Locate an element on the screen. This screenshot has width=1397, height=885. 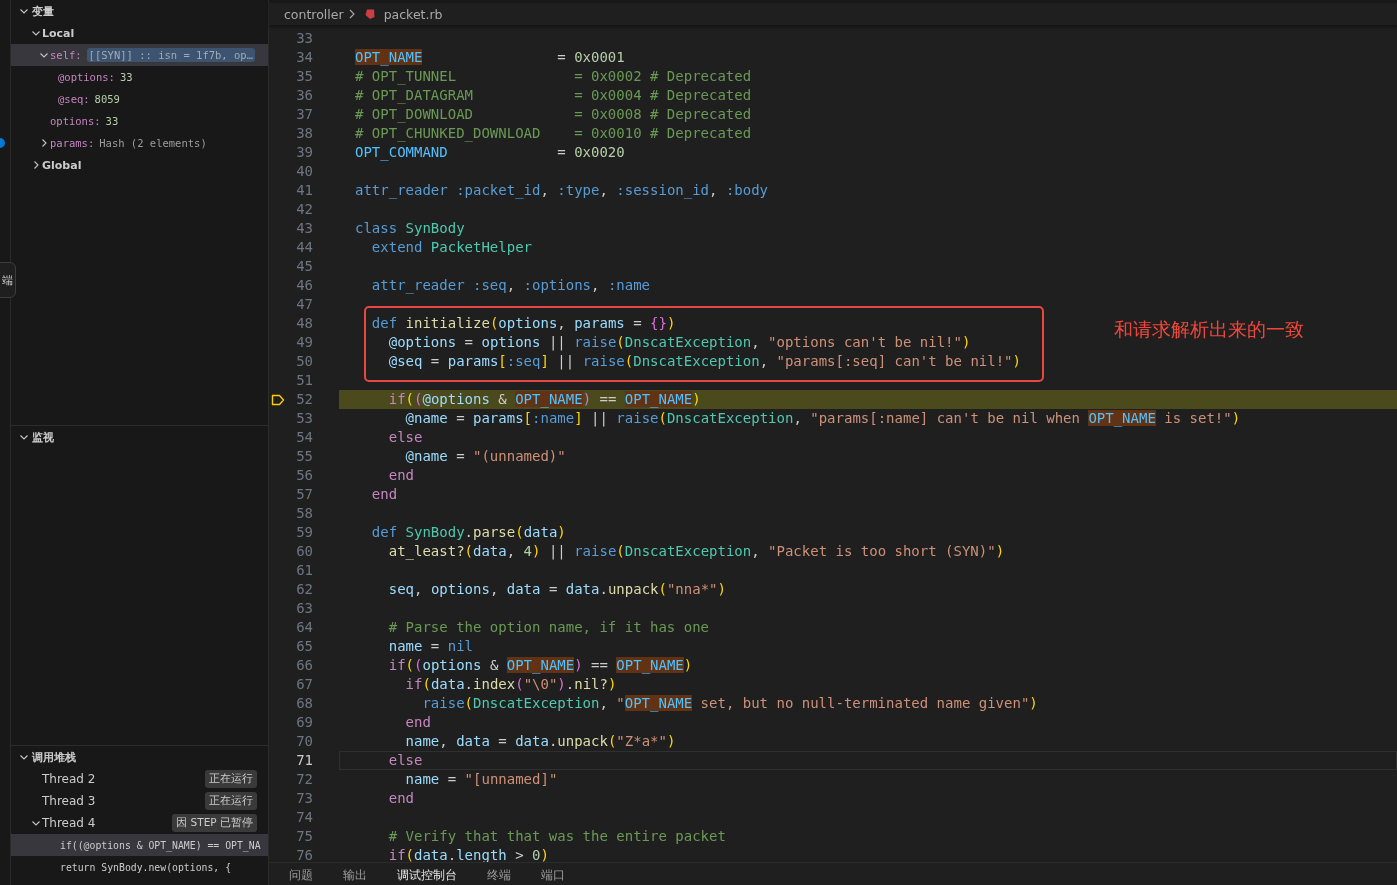
code-line: raise(DnscatException, "OPT_NAME set, but no null-terminated name given") is located at coordinates (729, 703).